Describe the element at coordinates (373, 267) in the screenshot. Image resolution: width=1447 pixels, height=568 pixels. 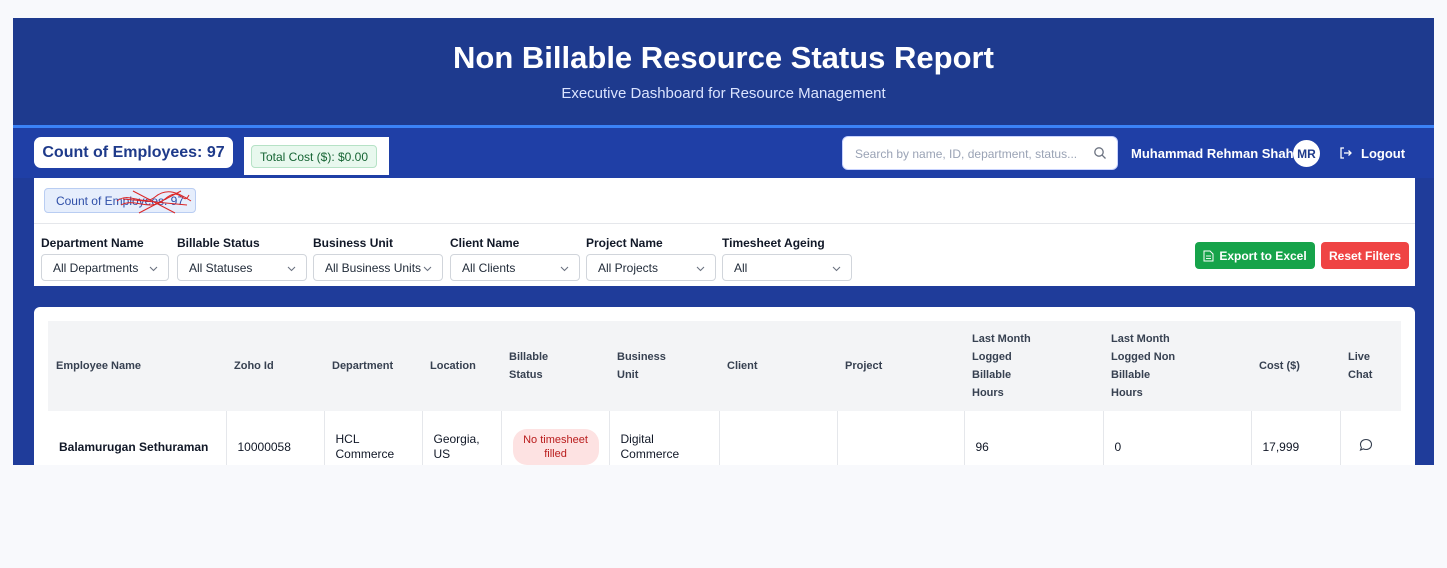
I see `business-unit-select-value: All Business Units` at that location.